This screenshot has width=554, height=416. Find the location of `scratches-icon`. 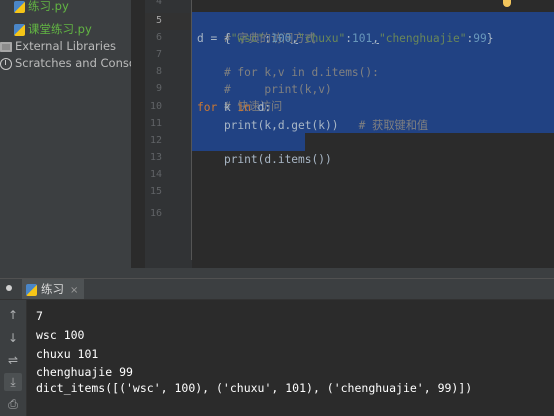

scratches-icon is located at coordinates (6, 63).